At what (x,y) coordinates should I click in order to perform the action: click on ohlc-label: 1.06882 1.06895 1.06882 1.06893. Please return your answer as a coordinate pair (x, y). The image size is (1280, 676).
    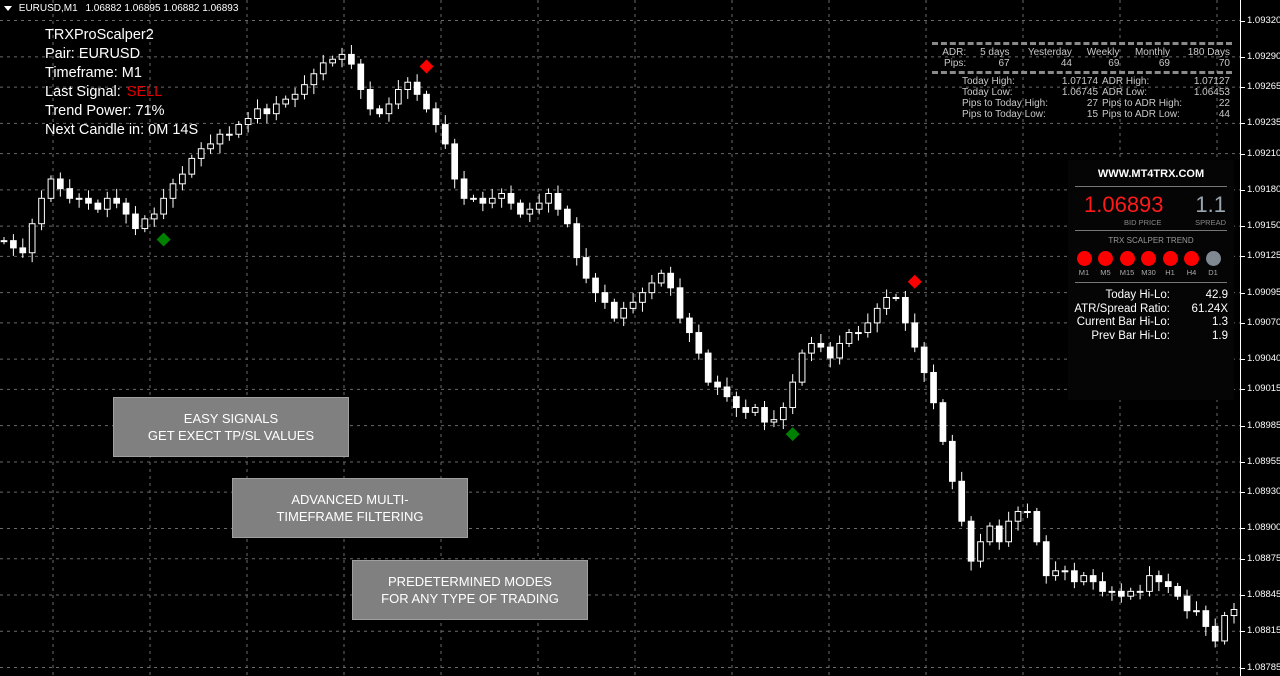
    Looking at the image, I should click on (162, 8).